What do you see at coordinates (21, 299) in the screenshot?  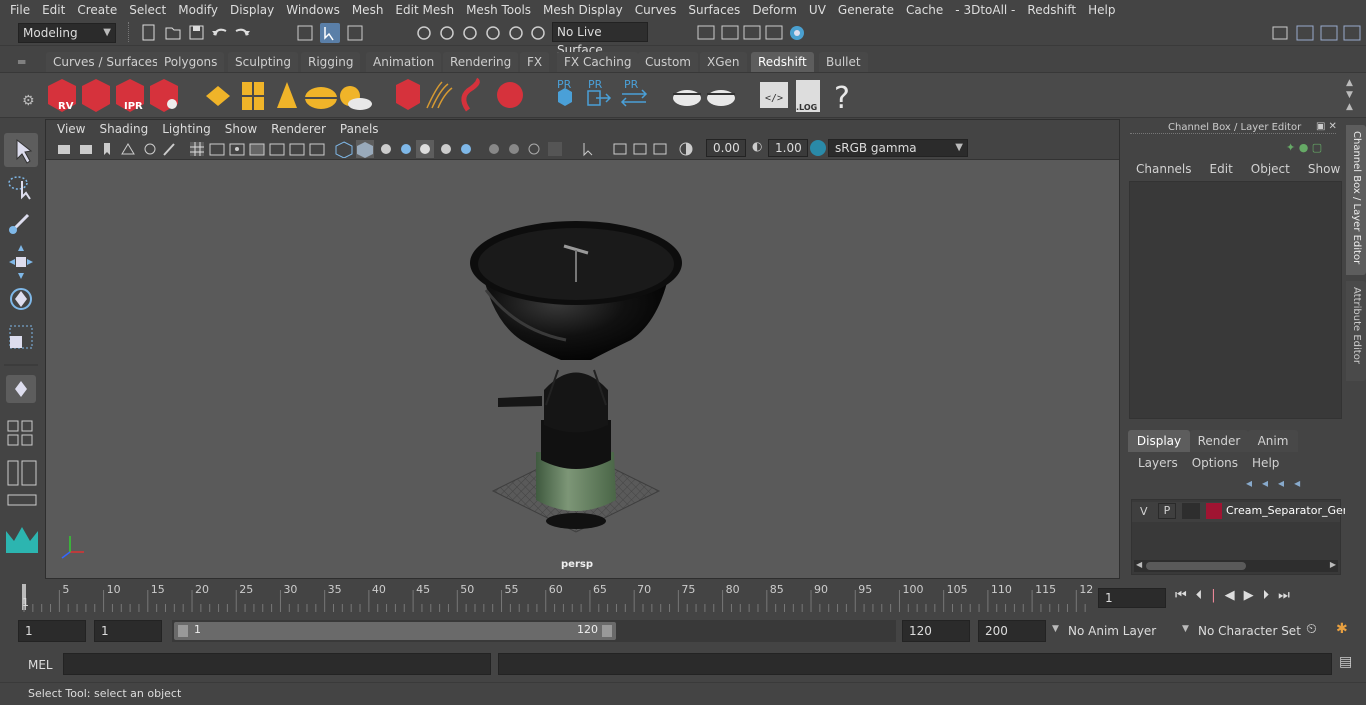 I see `rotate-tool-icon` at bounding box center [21, 299].